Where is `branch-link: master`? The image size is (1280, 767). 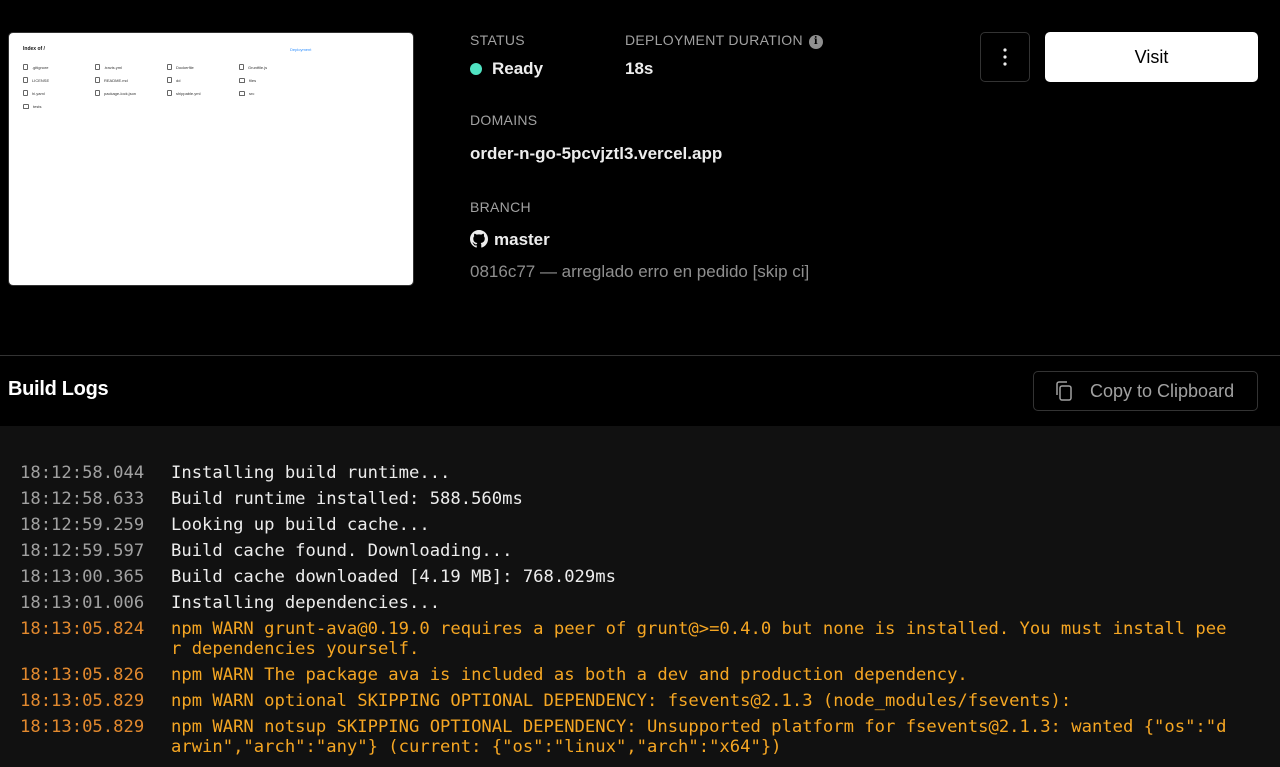
branch-link: master is located at coordinates (510, 240).